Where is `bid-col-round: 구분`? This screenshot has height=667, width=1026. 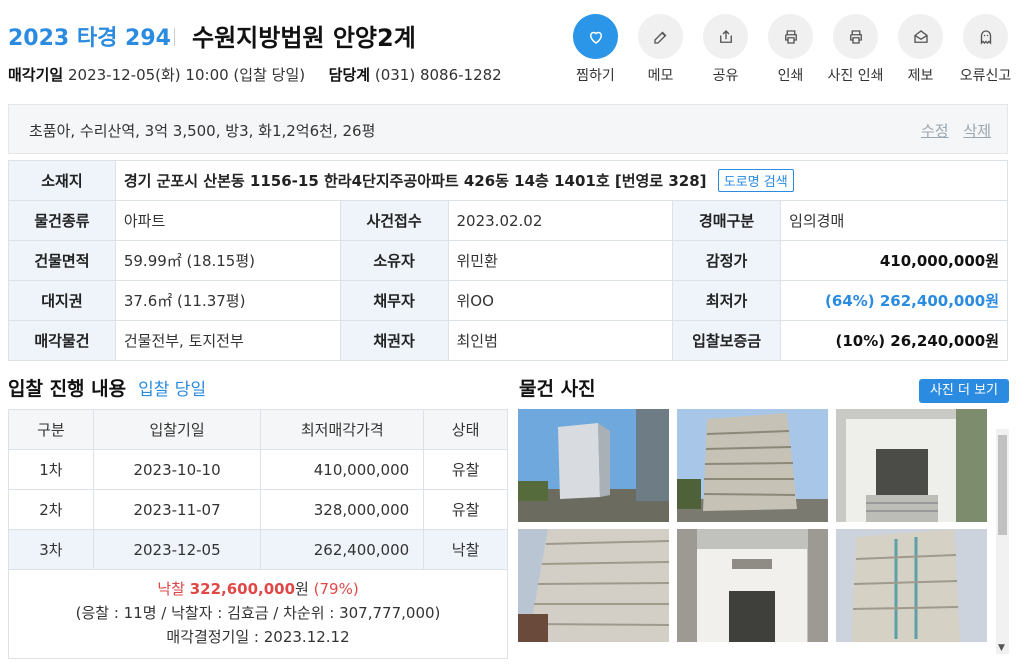
bid-col-round: 구분 is located at coordinates (51, 429).